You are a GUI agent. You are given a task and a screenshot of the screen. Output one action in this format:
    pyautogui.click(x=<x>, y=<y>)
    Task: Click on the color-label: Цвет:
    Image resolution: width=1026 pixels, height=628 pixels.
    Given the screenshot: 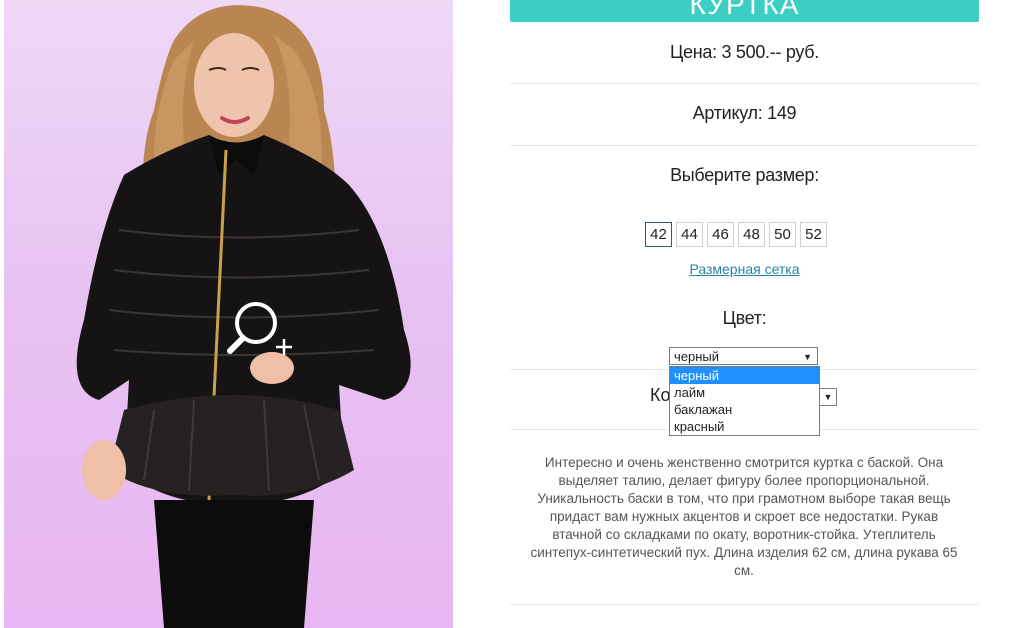 What is the action you would take?
    pyautogui.click(x=744, y=318)
    